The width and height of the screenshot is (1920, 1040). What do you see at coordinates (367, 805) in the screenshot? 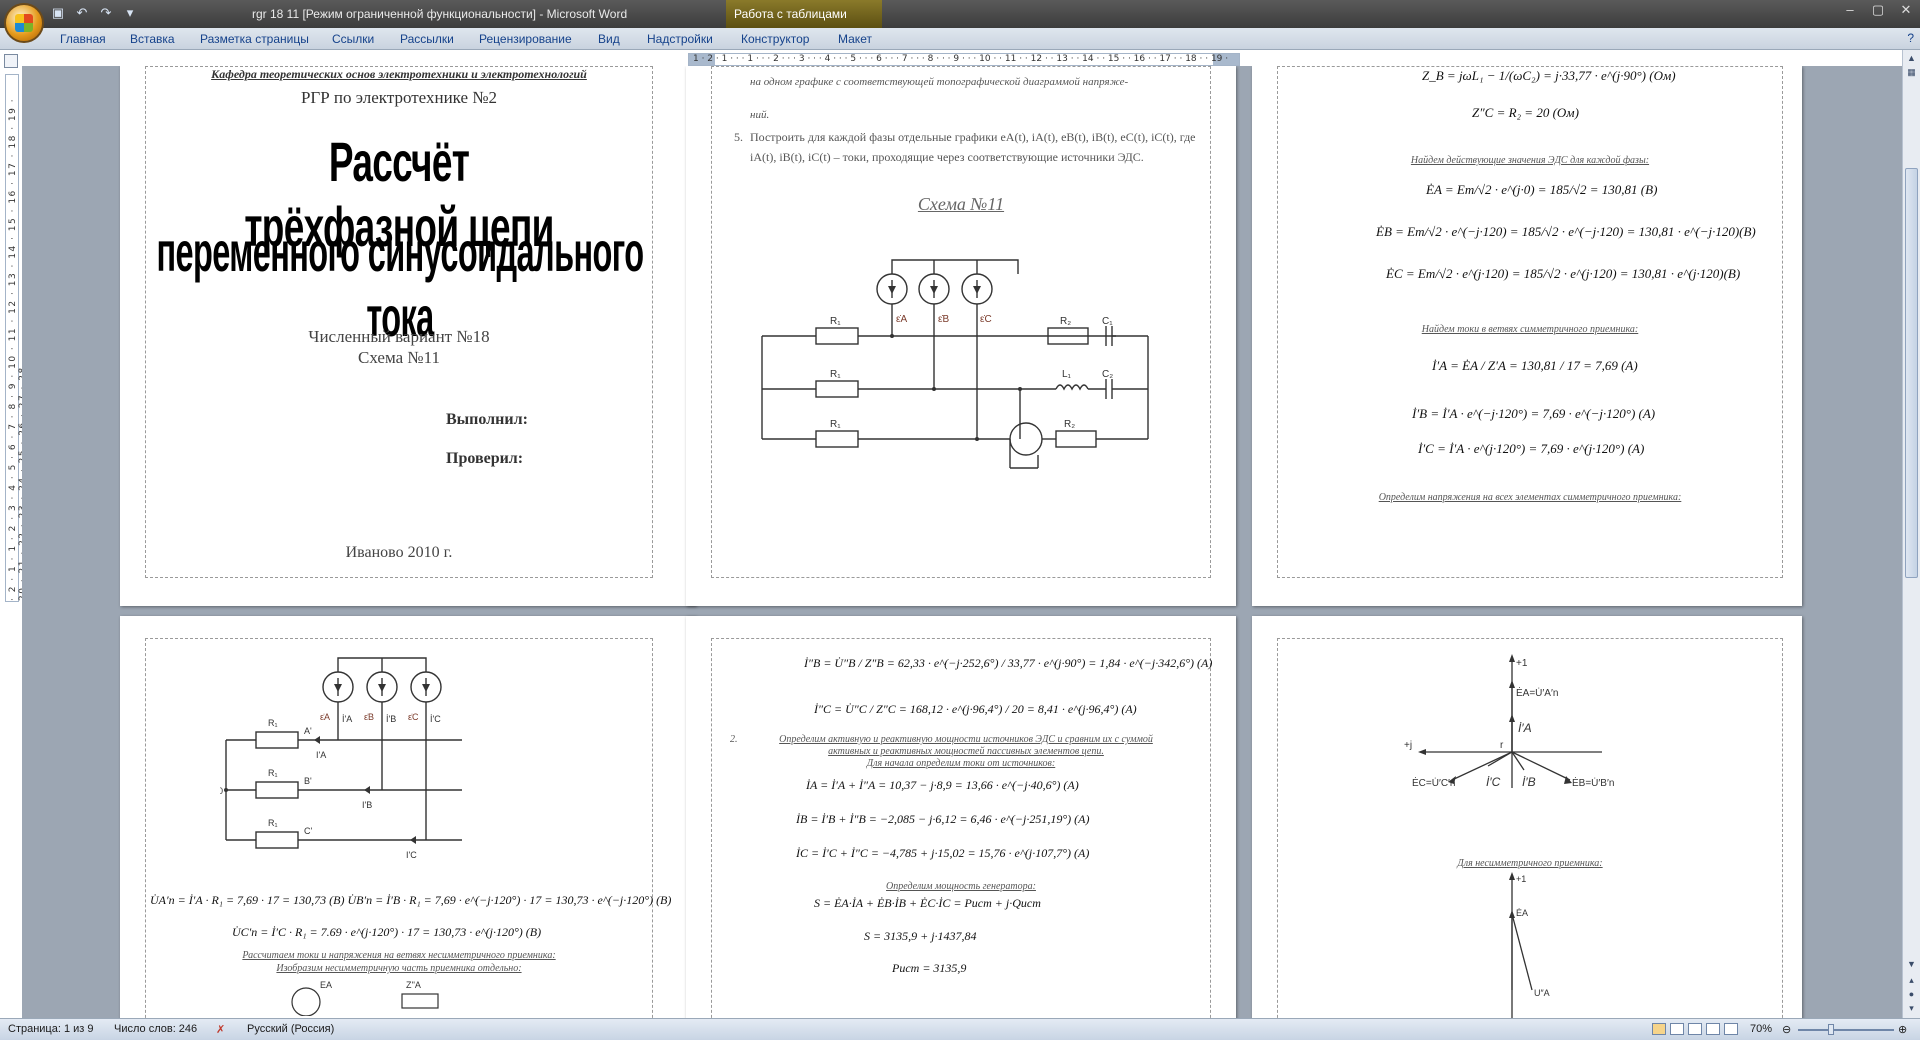
I see `p4-label-ibp: I'B` at bounding box center [367, 805].